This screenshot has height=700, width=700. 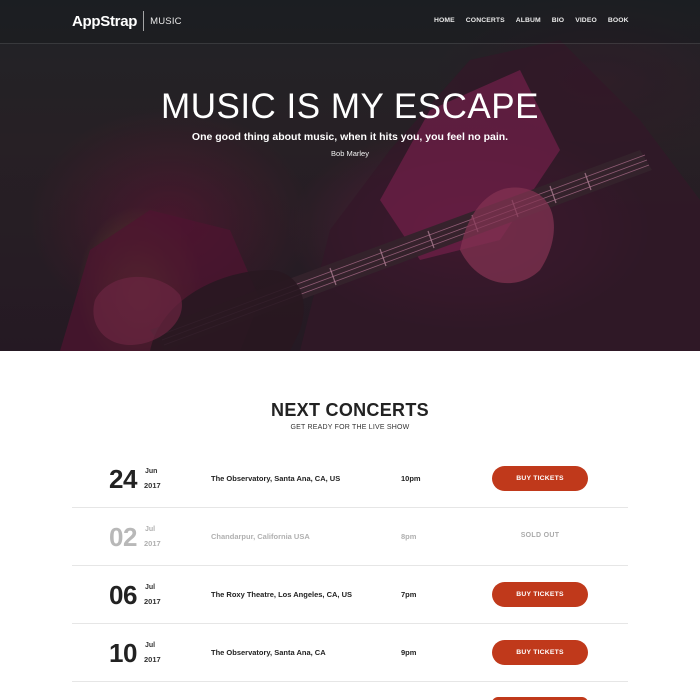 What do you see at coordinates (618, 20) in the screenshot?
I see `nav-link-book: BOOK` at bounding box center [618, 20].